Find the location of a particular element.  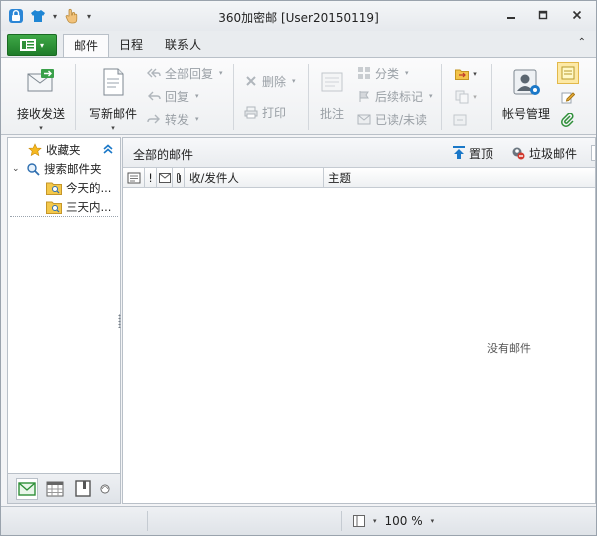

col-attachment is located at coordinates (179, 177).